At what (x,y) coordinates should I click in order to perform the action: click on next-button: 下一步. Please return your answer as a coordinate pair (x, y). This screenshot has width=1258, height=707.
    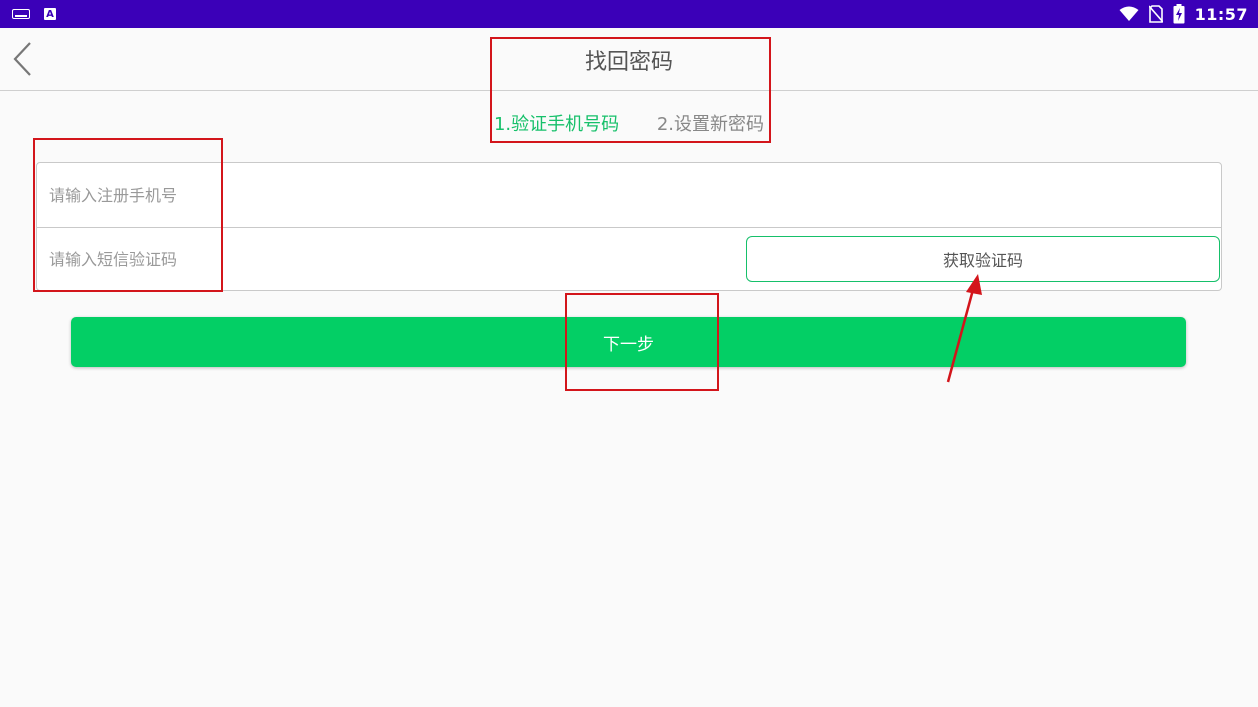
    Looking at the image, I should click on (628, 342).